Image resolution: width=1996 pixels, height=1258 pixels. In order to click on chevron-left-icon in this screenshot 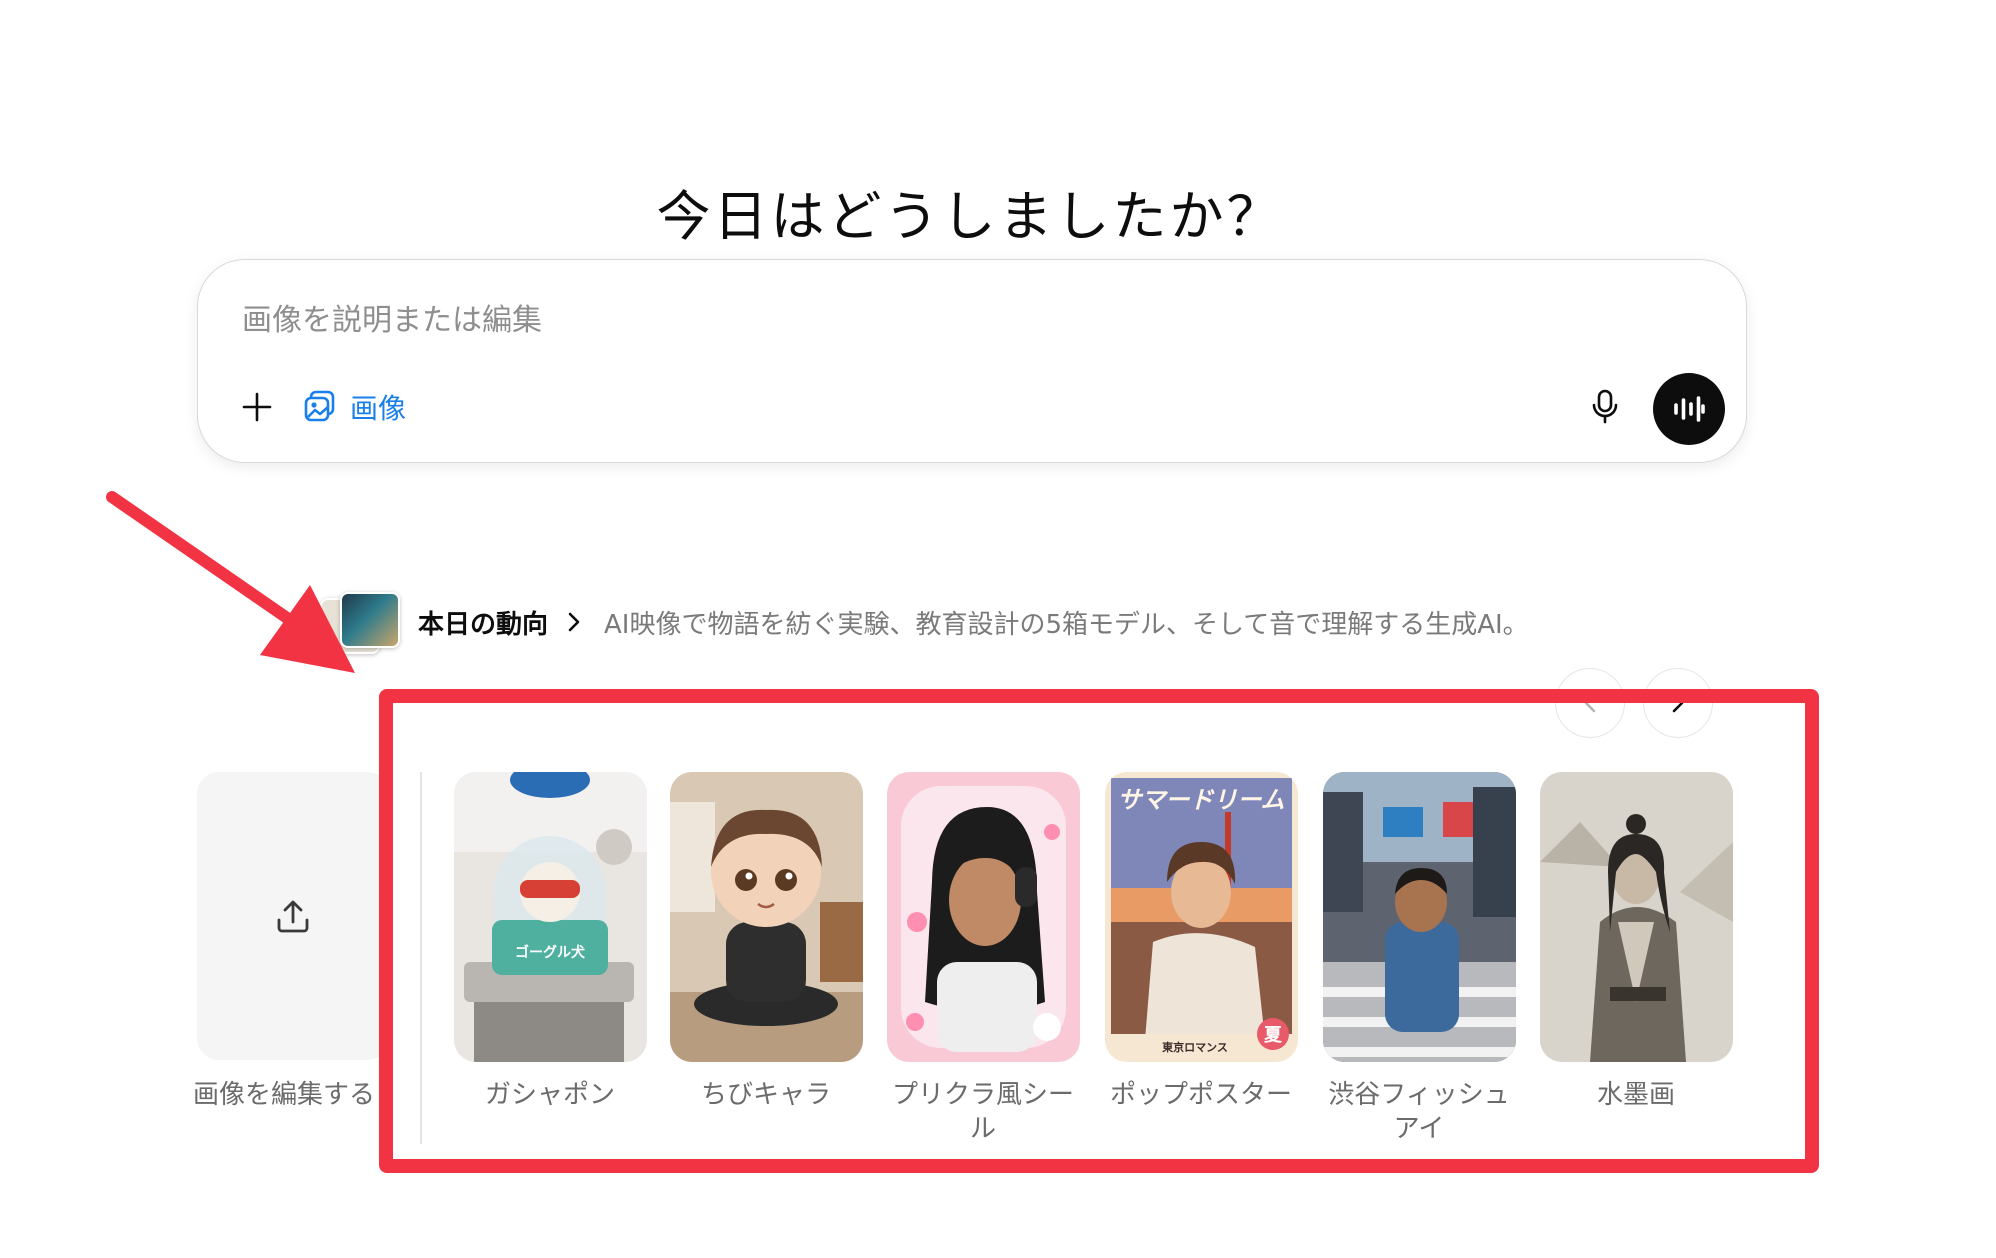, I will do `click(1590, 703)`.